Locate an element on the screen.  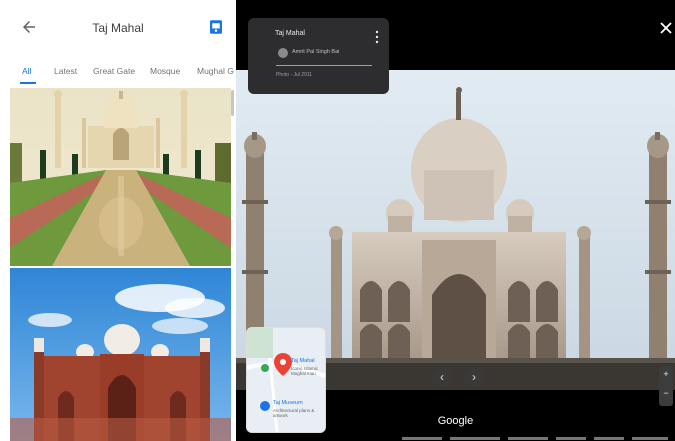
map-footer-links is located at coordinates (537, 438).